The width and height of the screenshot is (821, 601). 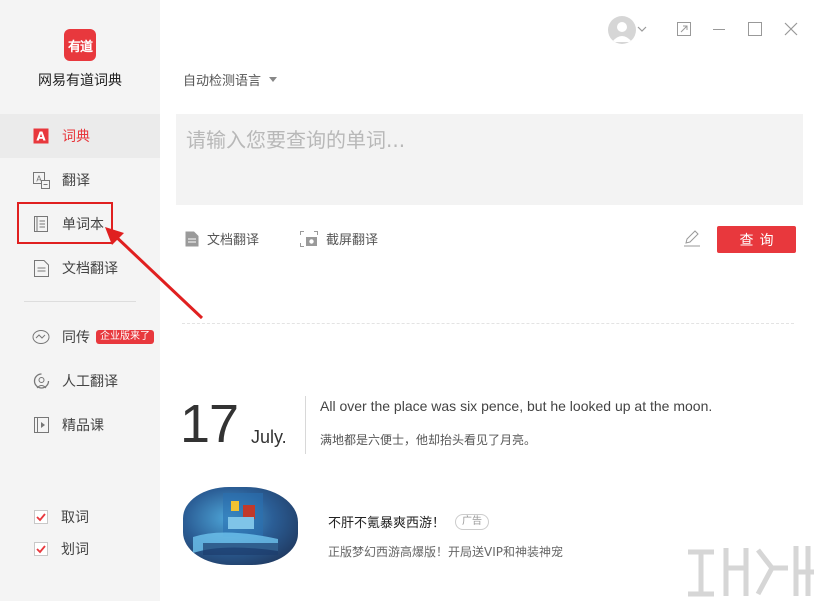 I want to click on sidebar-item-label: 翻译, so click(x=76, y=181).